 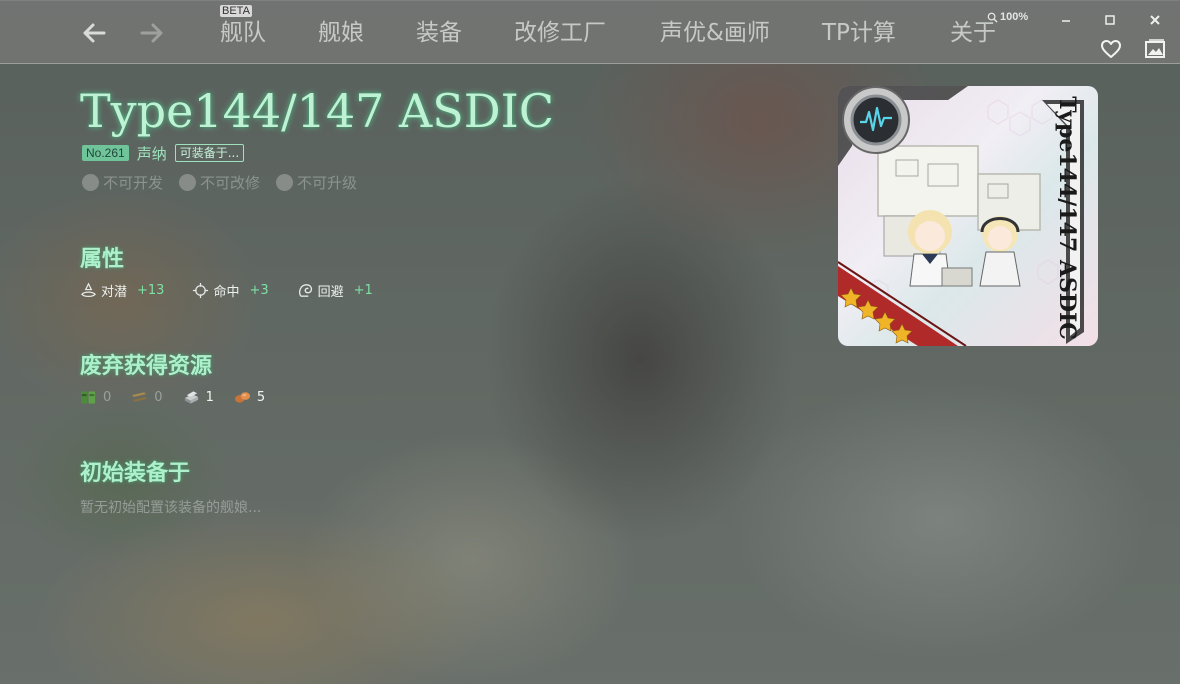 I want to click on resource-fuel: 0, so click(x=95, y=397).